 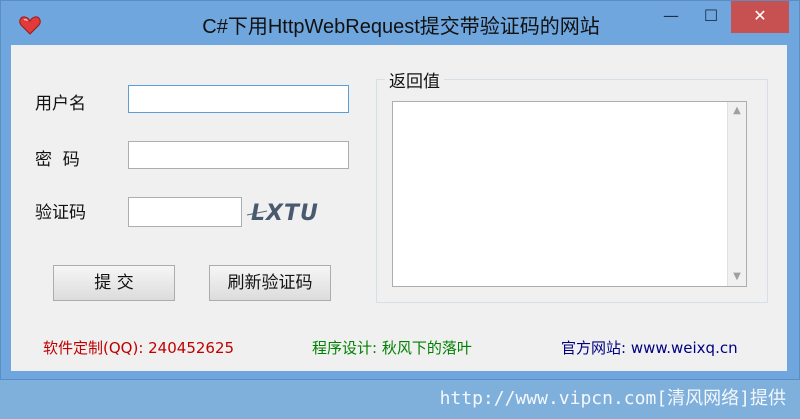 I want to click on captcha-label: 验证码, so click(x=60, y=213).